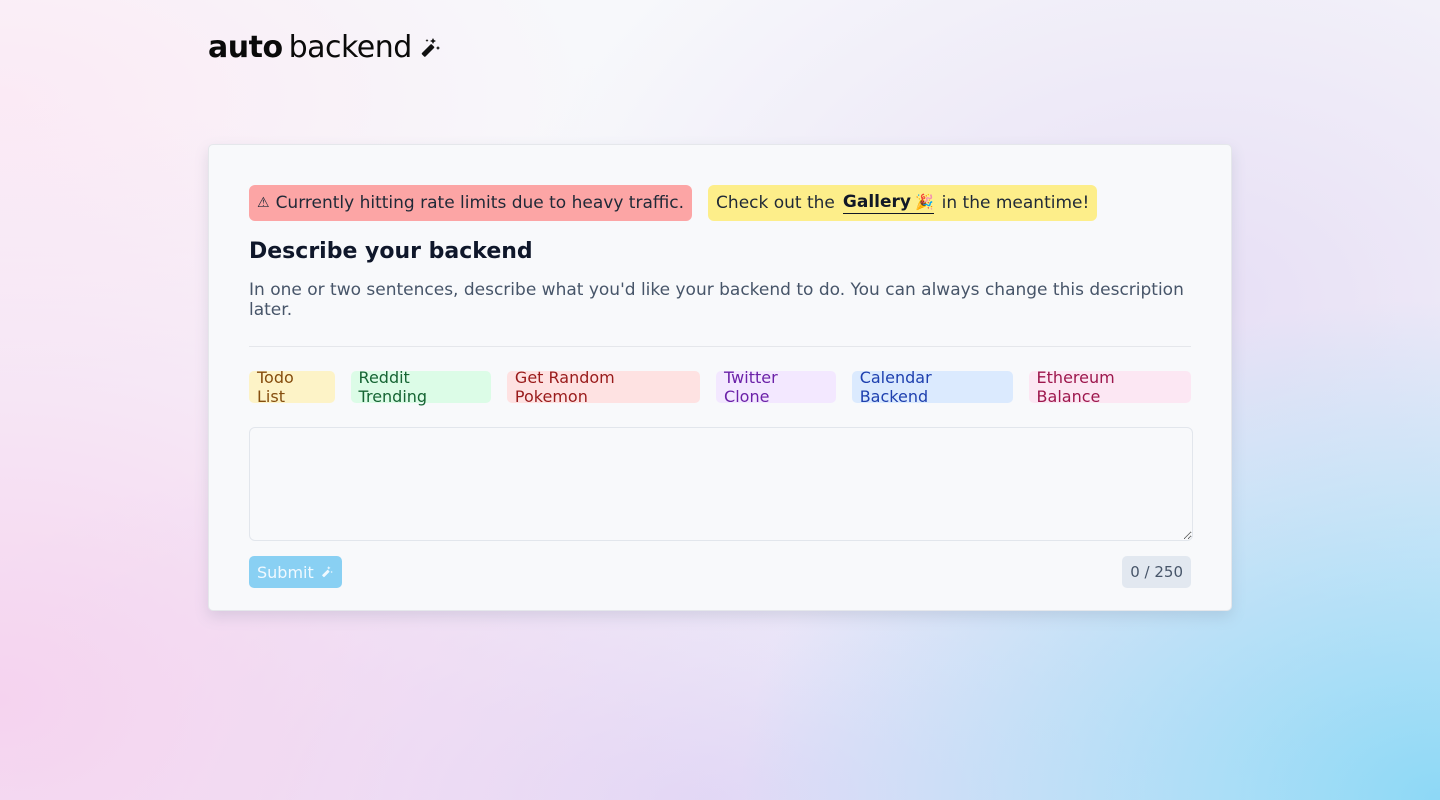 The width and height of the screenshot is (1440, 800). I want to click on logo-bold: auto, so click(245, 47).